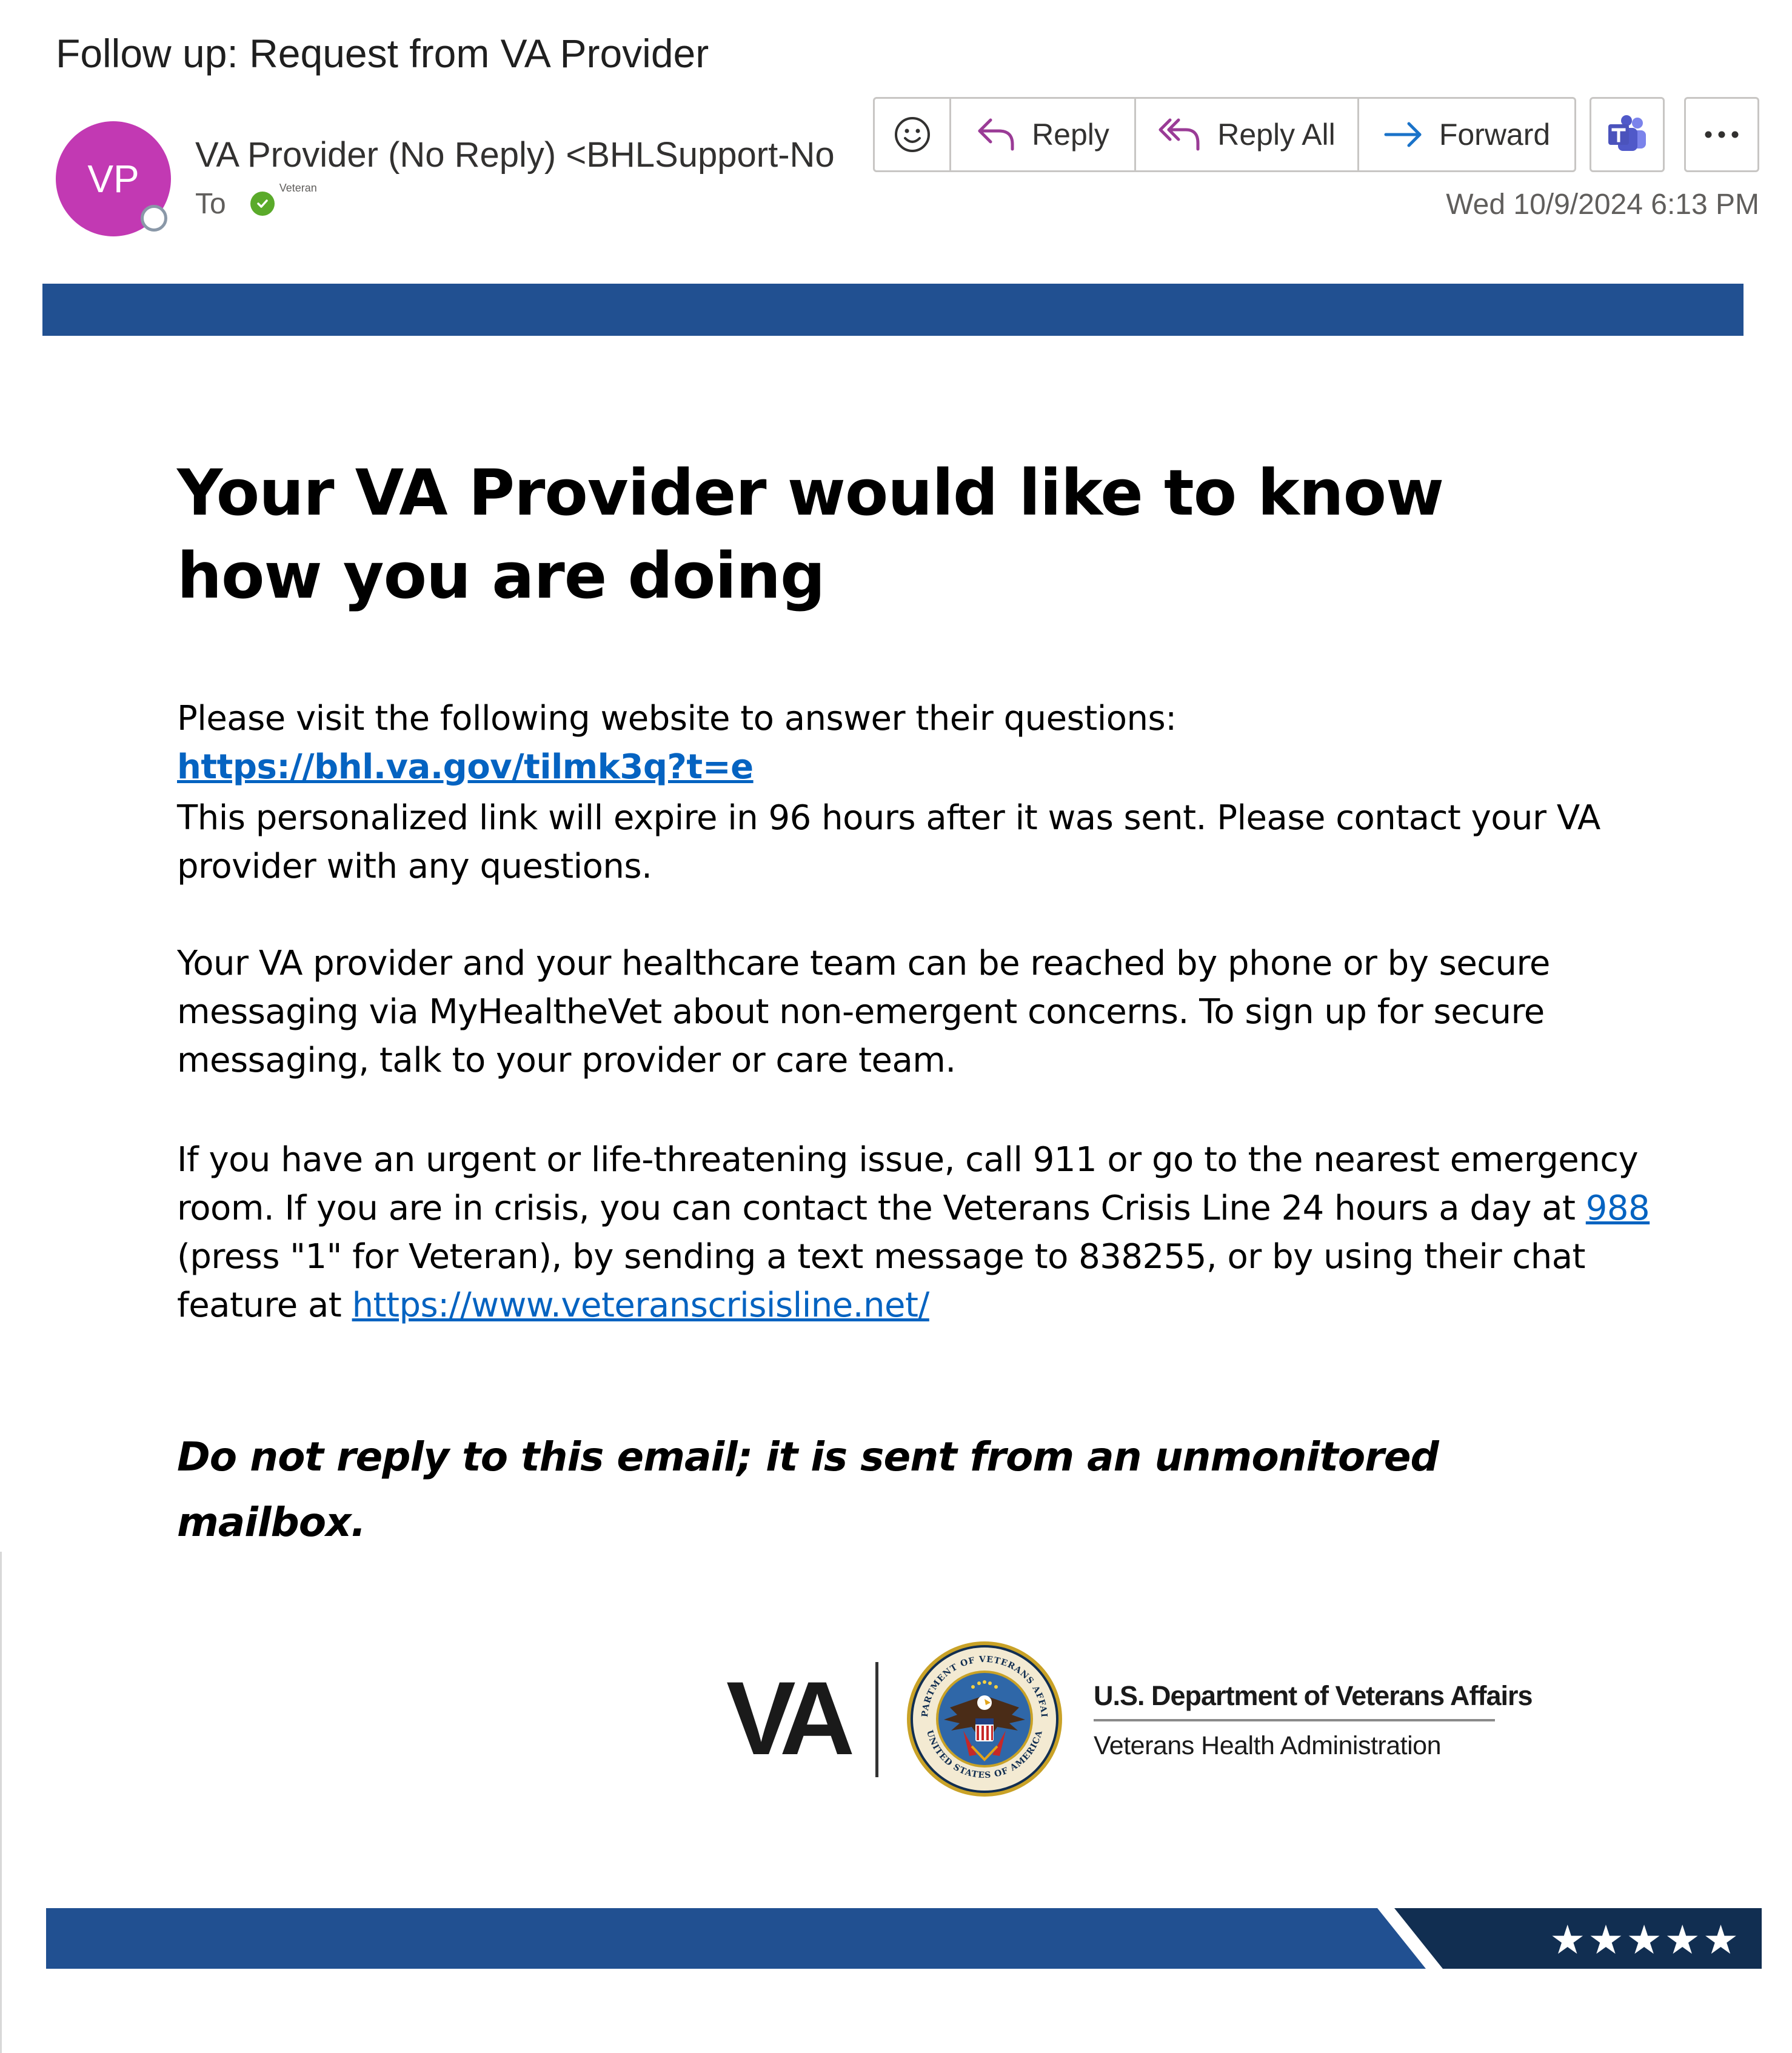 This screenshot has height=2053, width=1792. Describe the element at coordinates (1179, 134) in the screenshot. I see `reply-all-icon` at that location.